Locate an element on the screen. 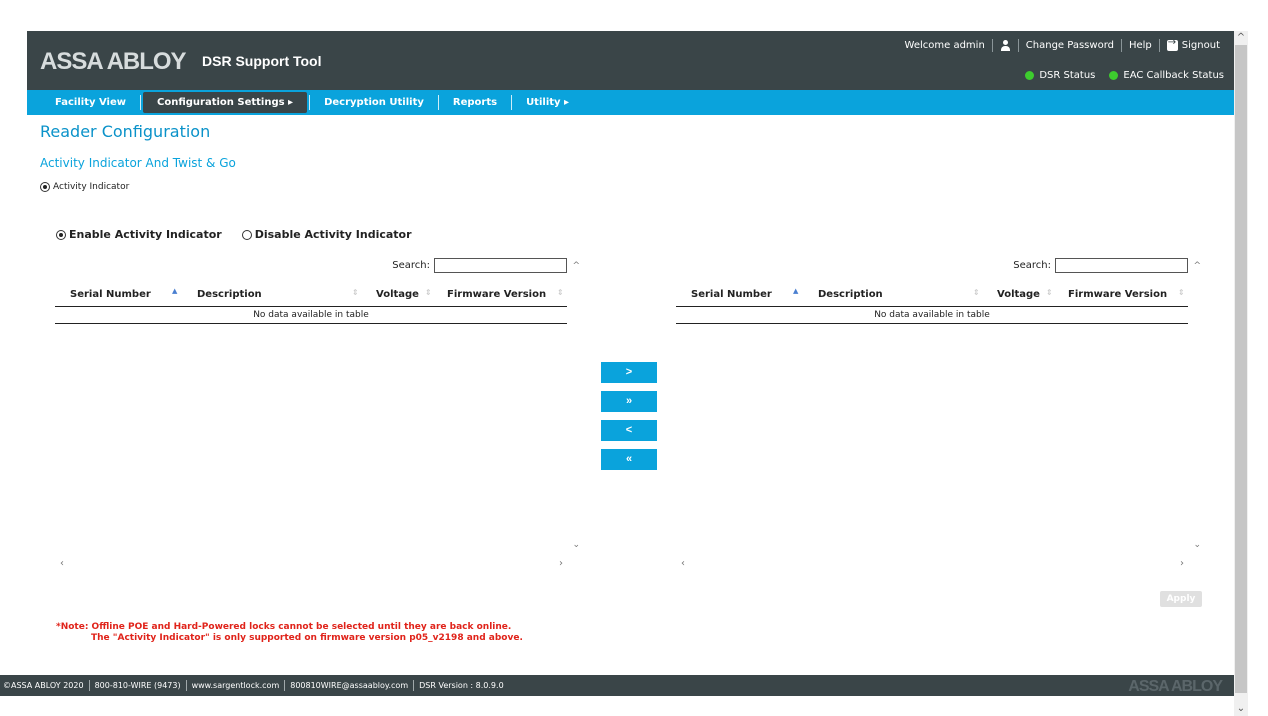 This screenshot has height=716, width=1268. footer-website-link: www.sargentlock.com is located at coordinates (236, 685).